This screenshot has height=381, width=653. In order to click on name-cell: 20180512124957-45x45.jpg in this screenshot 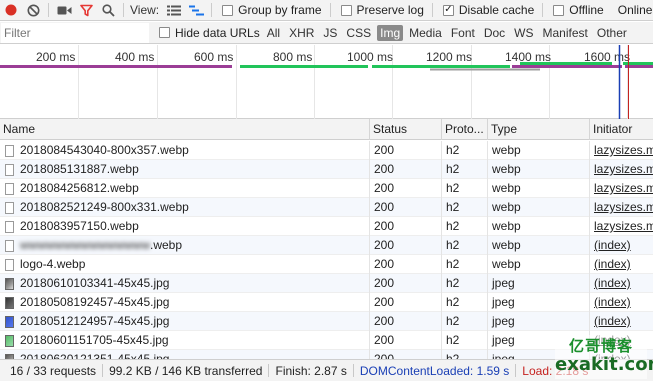, I will do `click(185, 321)`.